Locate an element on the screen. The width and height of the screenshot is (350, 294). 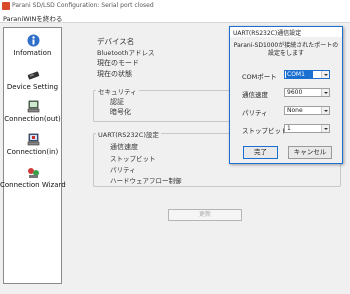
auth-label: 認証 is located at coordinates (117, 102).